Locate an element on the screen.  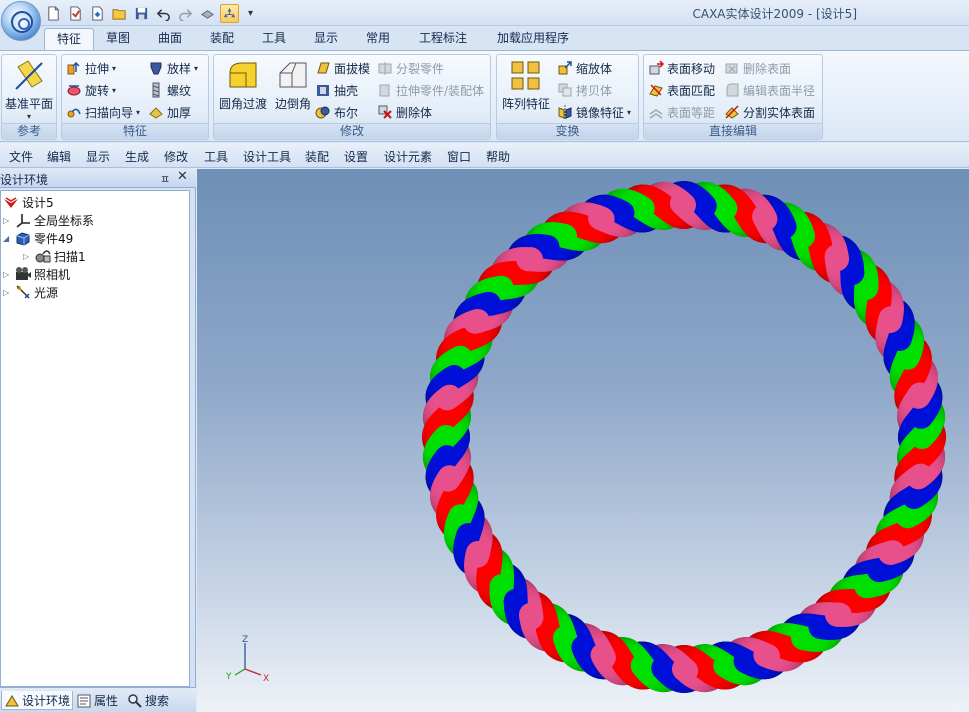
design-tree-icon is located at coordinates (229, 13).